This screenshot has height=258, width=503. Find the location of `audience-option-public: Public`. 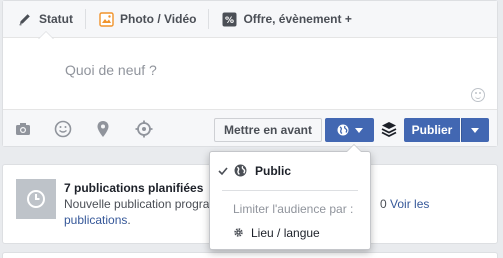

audience-option-public: Public is located at coordinates (290, 171).